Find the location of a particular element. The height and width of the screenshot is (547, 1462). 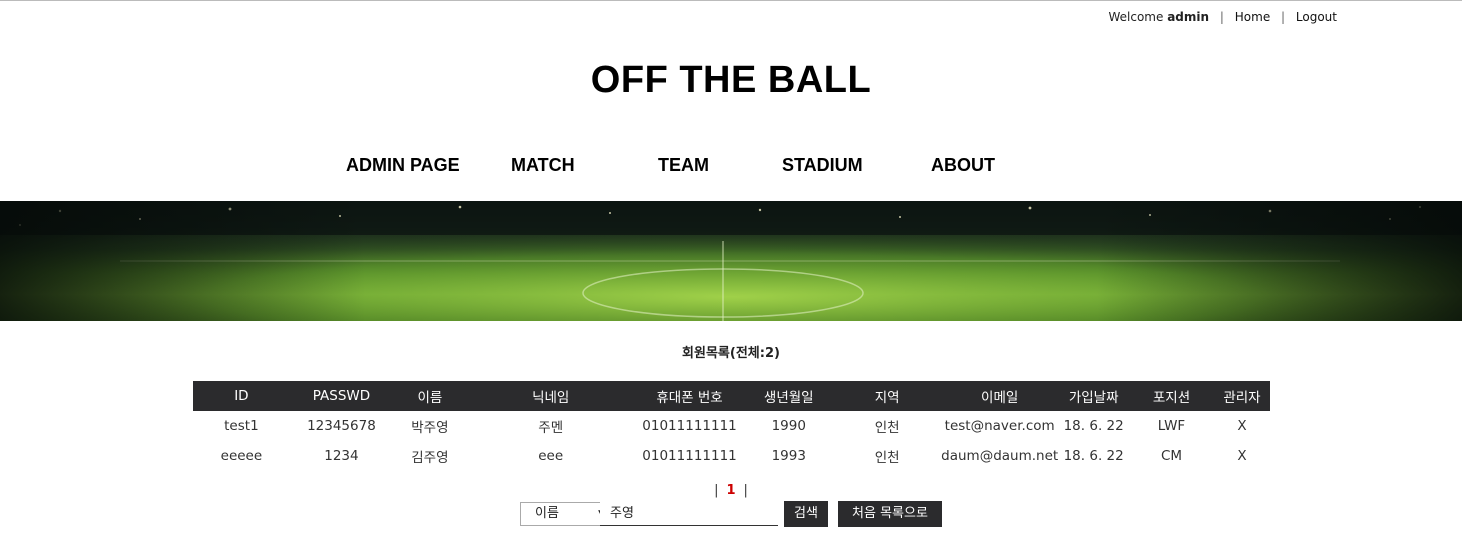

column-header: ID is located at coordinates (241, 396).